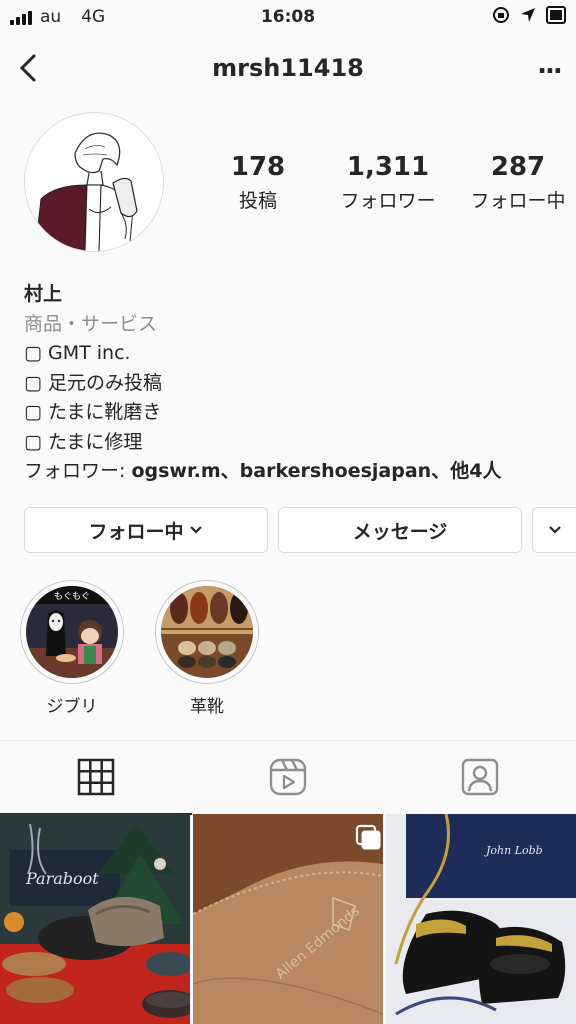  I want to click on status-bar: au 4G 16:08, so click(288, 18).